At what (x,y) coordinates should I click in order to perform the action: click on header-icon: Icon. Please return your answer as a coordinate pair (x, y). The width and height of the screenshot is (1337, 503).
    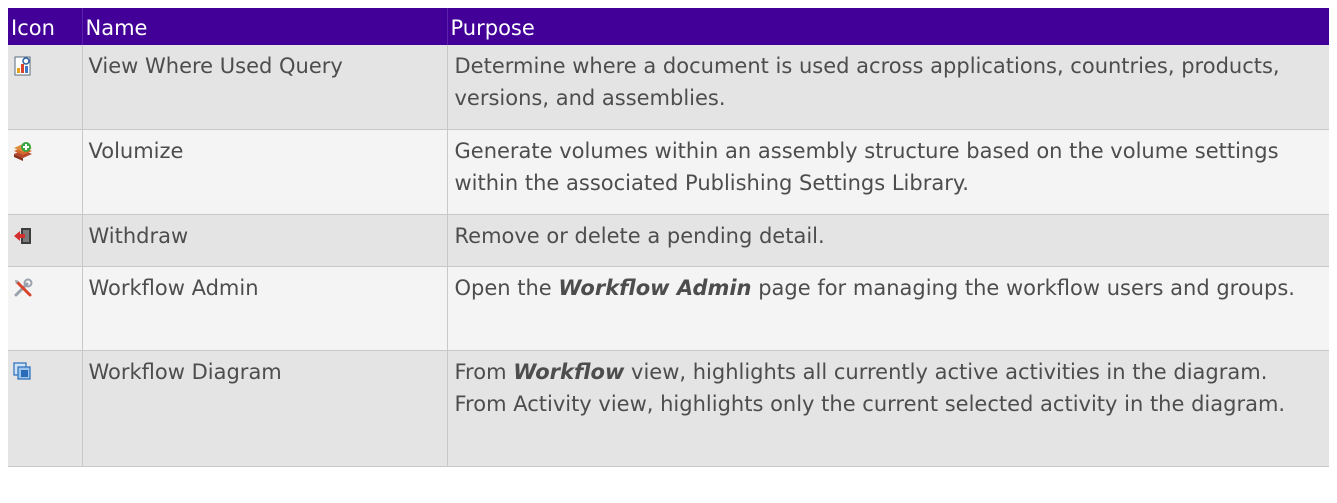
    Looking at the image, I should click on (33, 27).